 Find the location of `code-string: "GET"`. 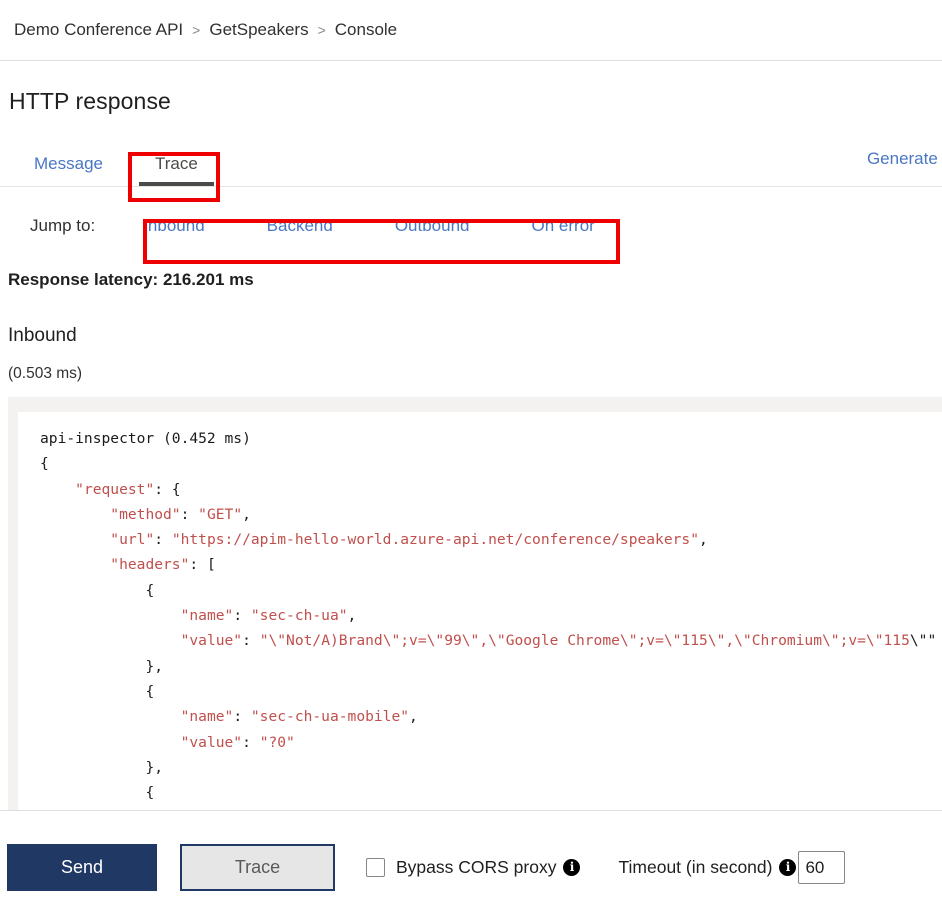

code-string: "GET" is located at coordinates (220, 514).